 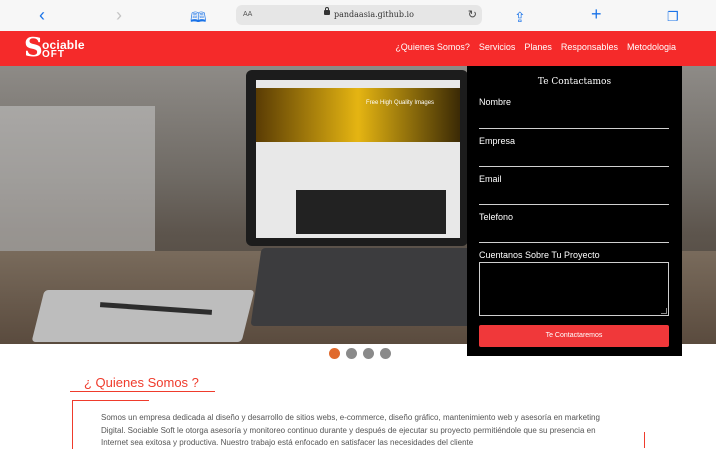 What do you see at coordinates (141, 382) in the screenshot?
I see `about-heading: ¿ Quienes Somos ?` at bounding box center [141, 382].